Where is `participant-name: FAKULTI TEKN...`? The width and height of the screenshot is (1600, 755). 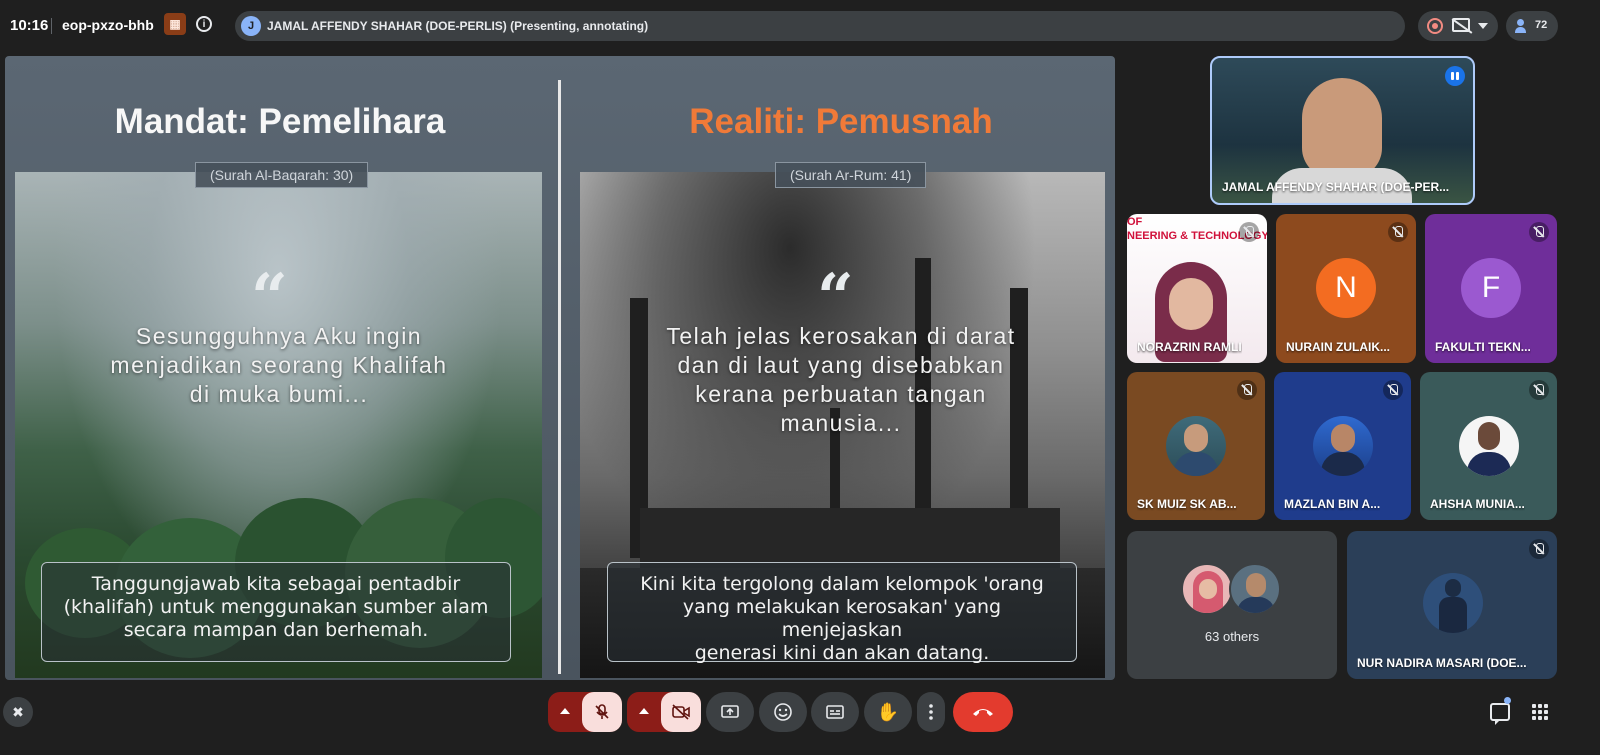 participant-name: FAKULTI TEKN... is located at coordinates (1483, 347).